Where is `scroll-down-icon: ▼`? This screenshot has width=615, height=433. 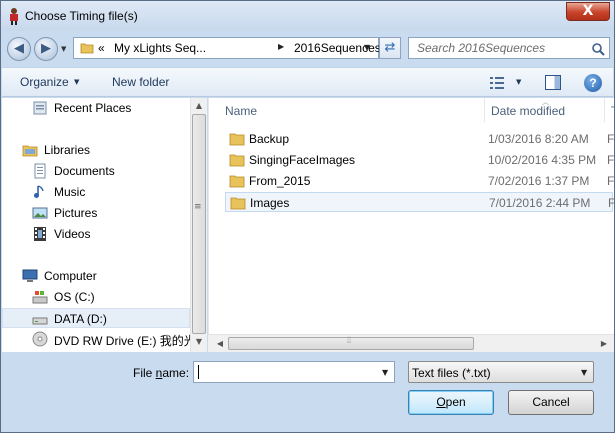
scroll-down-icon: ▼ is located at coordinates (199, 342).